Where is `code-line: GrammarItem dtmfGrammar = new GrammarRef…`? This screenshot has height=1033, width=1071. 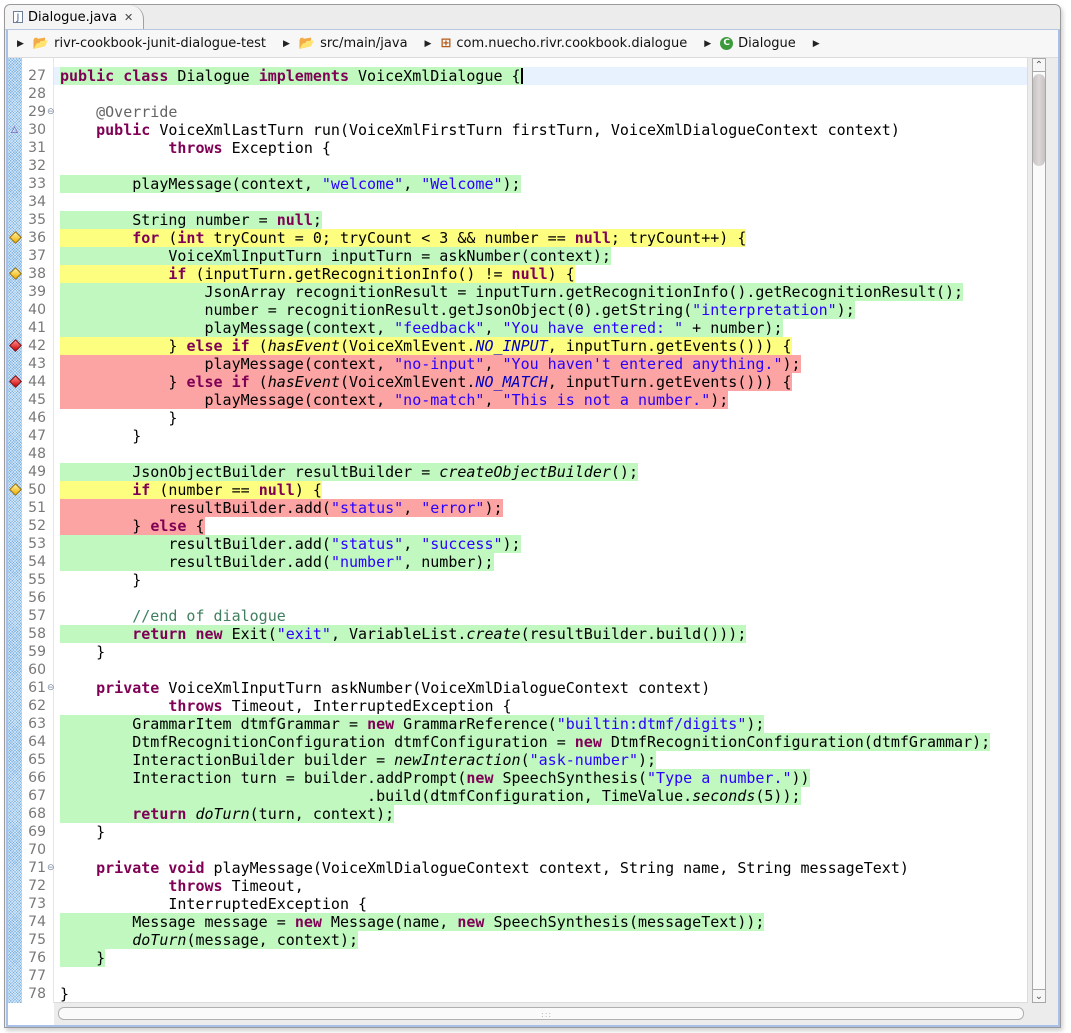 code-line: GrammarItem dtmfGrammar = new GrammarRef… is located at coordinates (412, 724).